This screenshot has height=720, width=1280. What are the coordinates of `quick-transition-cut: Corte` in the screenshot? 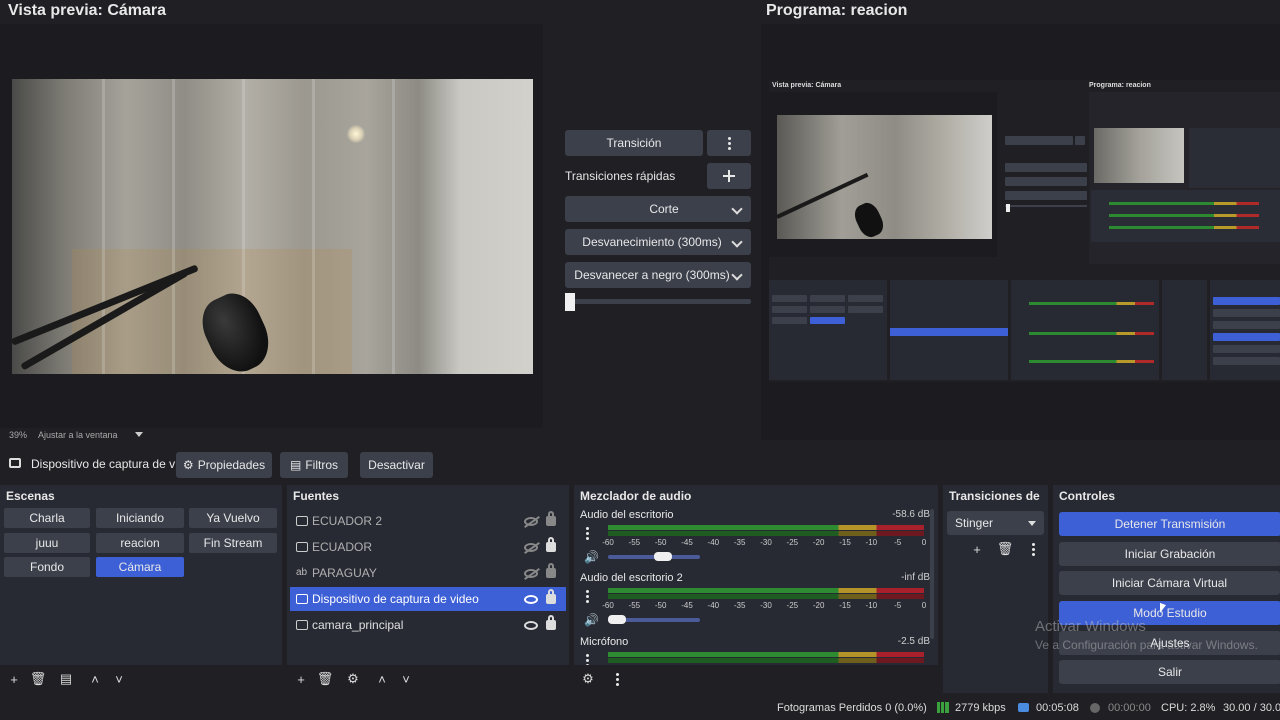 It's located at (658, 209).